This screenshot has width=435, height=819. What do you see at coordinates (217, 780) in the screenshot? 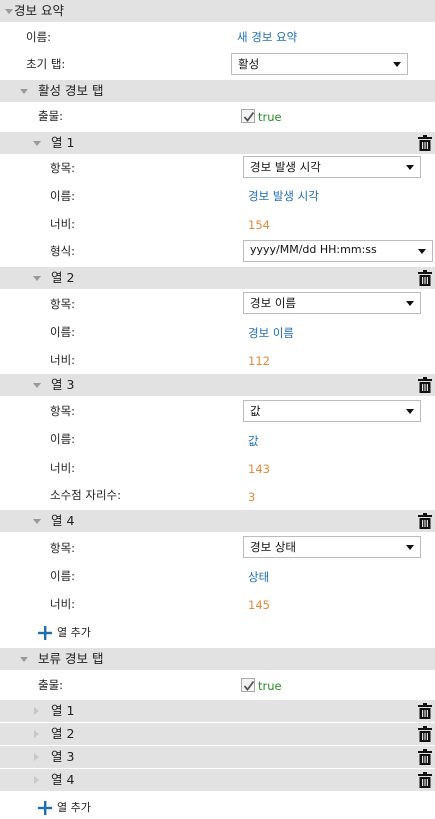
I see `pending-column-4-header: 열 4` at bounding box center [217, 780].